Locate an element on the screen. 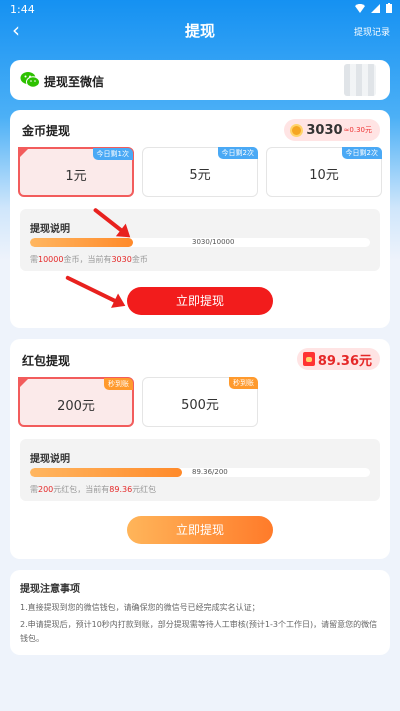 This screenshot has height=711, width=400. coin-progress-fill is located at coordinates (82, 242).